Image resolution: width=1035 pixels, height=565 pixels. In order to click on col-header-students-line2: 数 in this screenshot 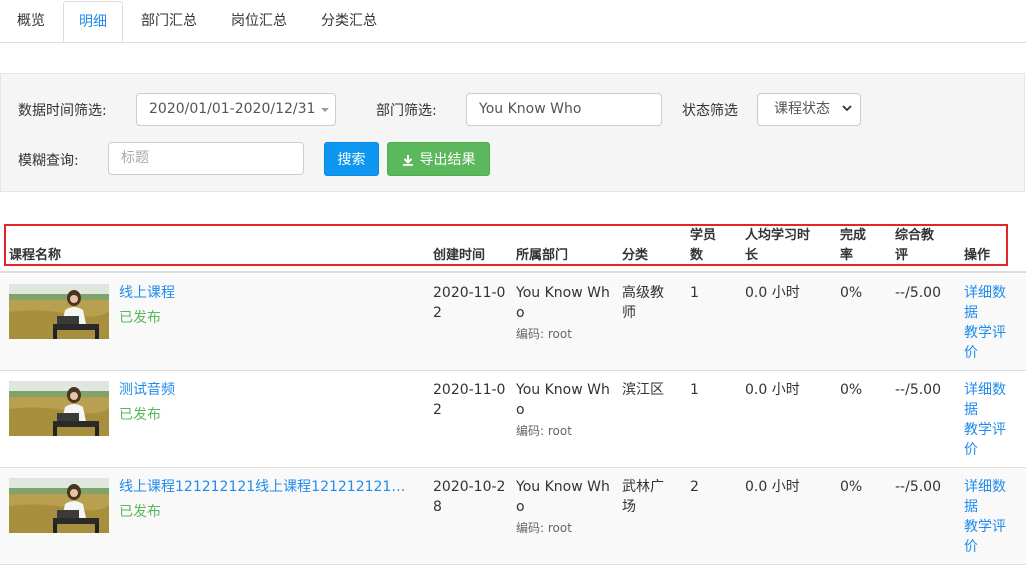, I will do `click(697, 255)`.